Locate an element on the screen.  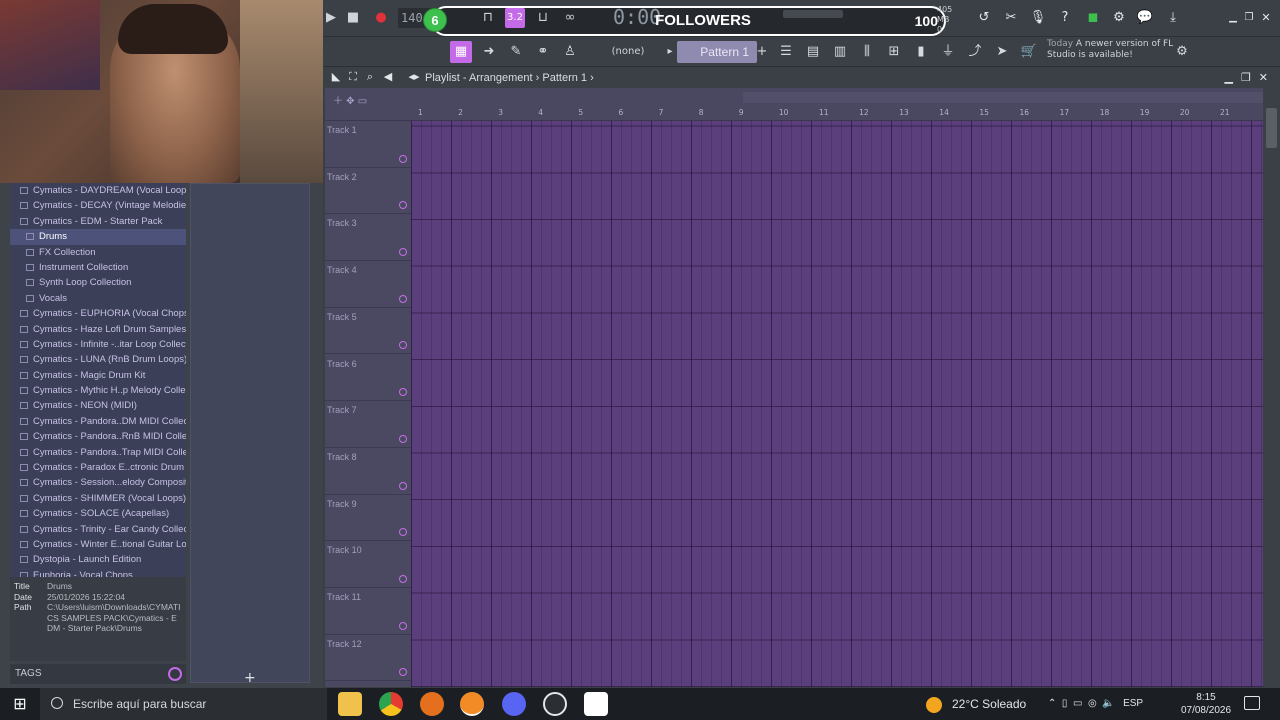
playlist-window-controls: ▁❐✕ is located at coordinates (1250, 78).